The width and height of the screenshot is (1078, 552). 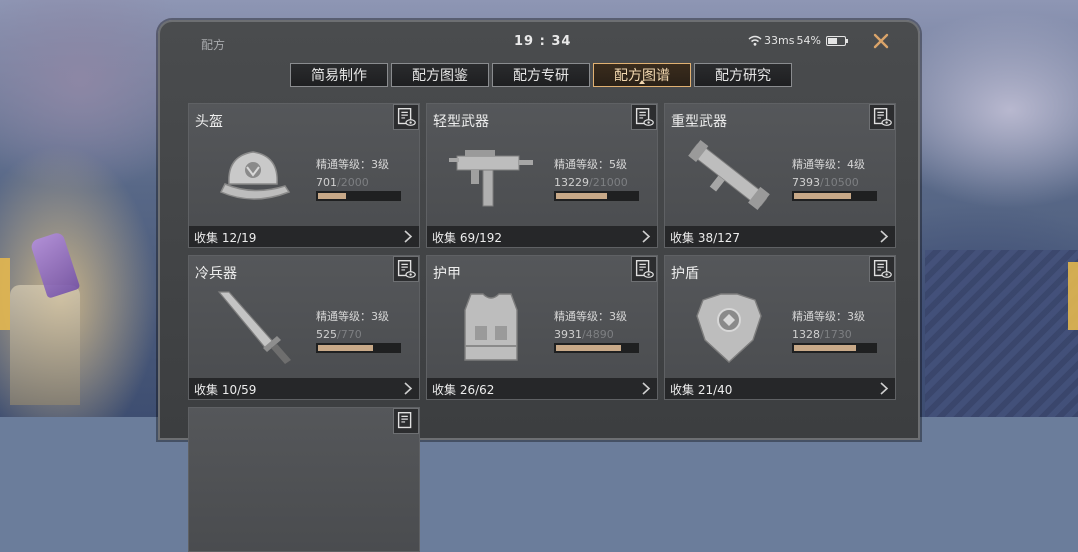 What do you see at coordinates (225, 390) in the screenshot?
I see `collect-count: 收集 10/59` at bounding box center [225, 390].